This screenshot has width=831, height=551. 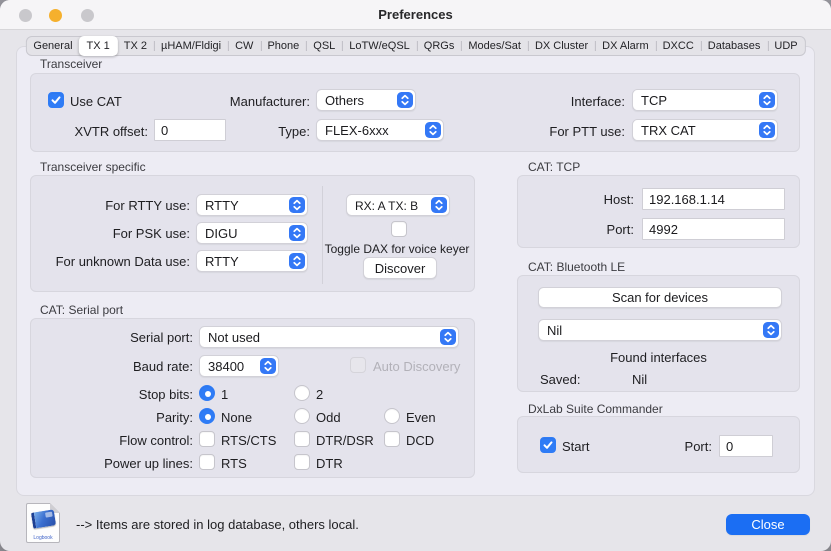 What do you see at coordinates (225, 394) in the screenshot?
I see `stop-bits-1-label: 1` at bounding box center [225, 394].